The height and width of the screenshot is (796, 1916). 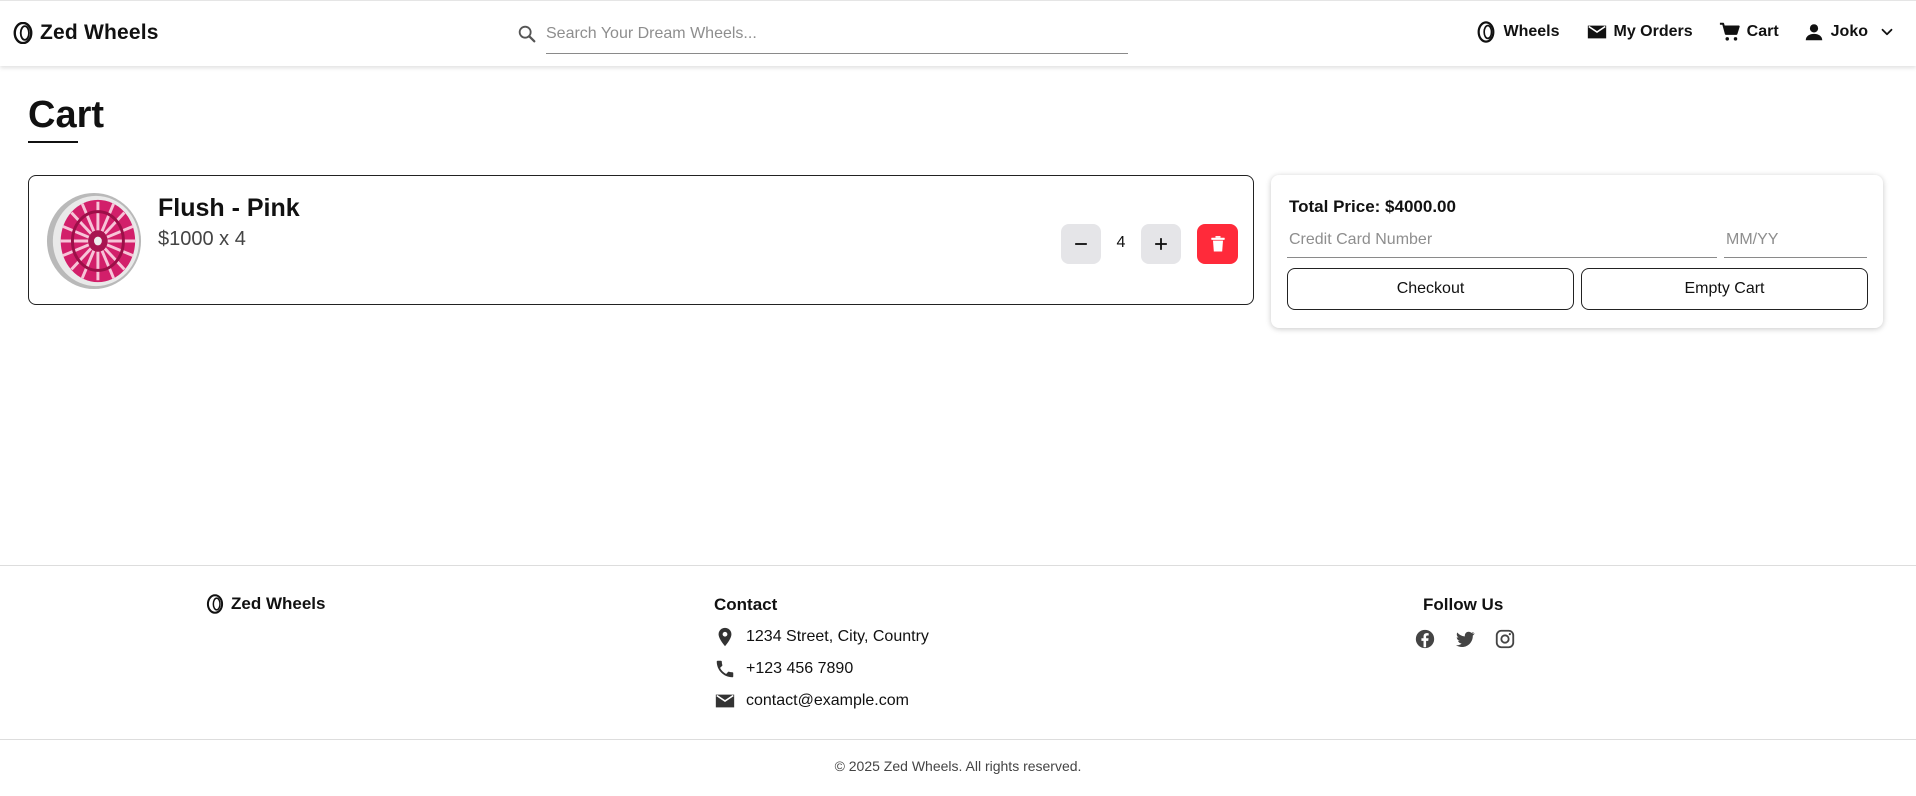 I want to click on user-icon, so click(x=1813, y=32).